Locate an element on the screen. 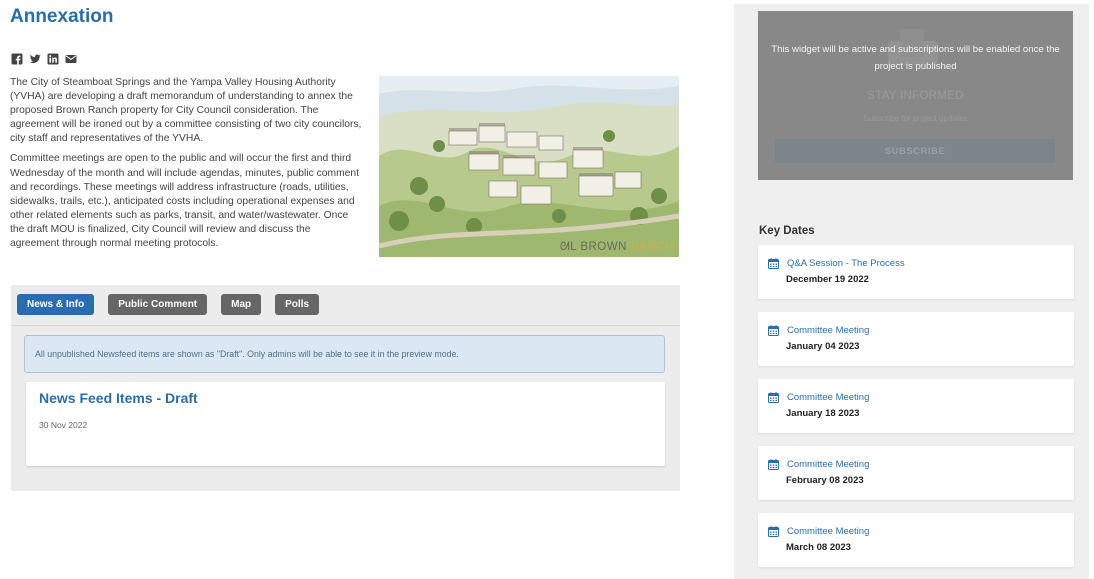 The height and width of the screenshot is (579, 1094). news-feed-card: News Feed Items - Draft 30 Nov 2022 is located at coordinates (345, 424).